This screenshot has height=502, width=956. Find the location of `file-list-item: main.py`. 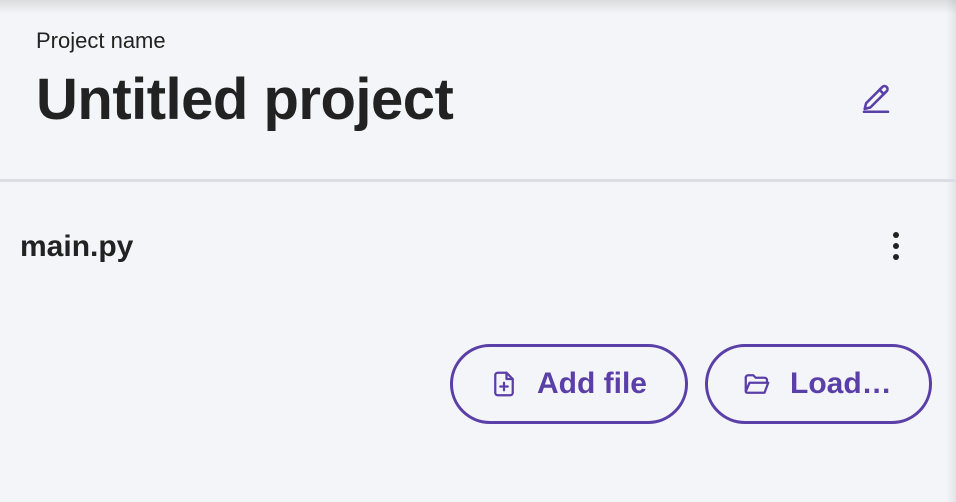

file-list-item: main.py is located at coordinates (478, 248).